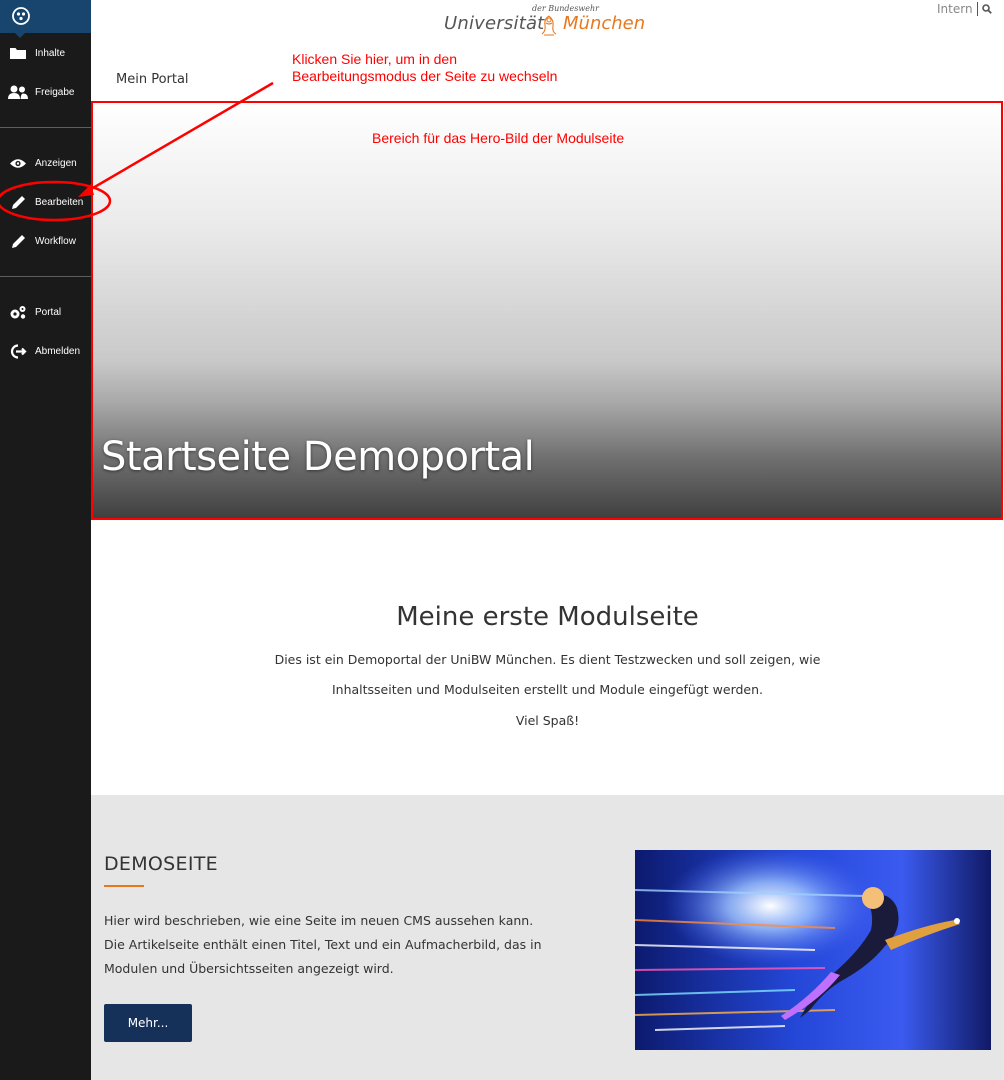 Image resolution: width=1004 pixels, height=1080 pixels. Describe the element at coordinates (161, 864) in the screenshot. I see `teaser-title: DEMOSEITE` at that location.